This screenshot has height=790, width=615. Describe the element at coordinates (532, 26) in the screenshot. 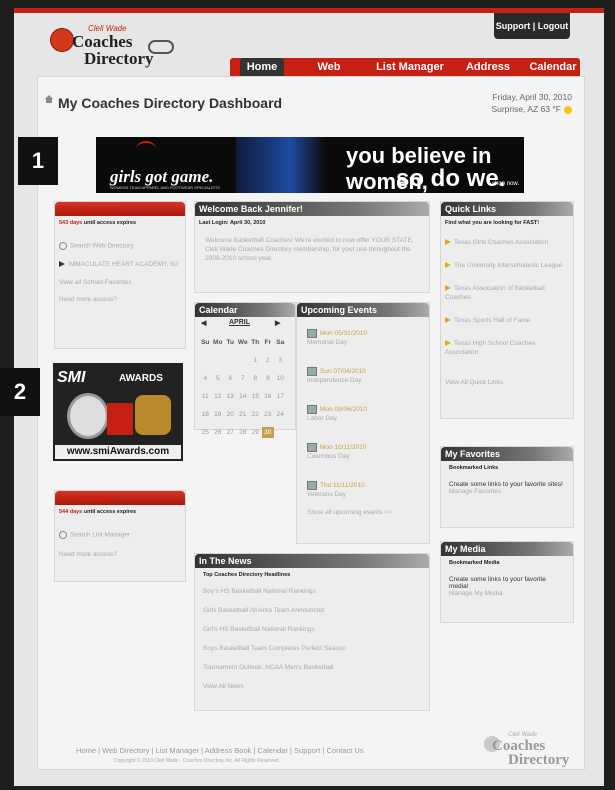

I see `support-logout-link: Support | Logout` at that location.